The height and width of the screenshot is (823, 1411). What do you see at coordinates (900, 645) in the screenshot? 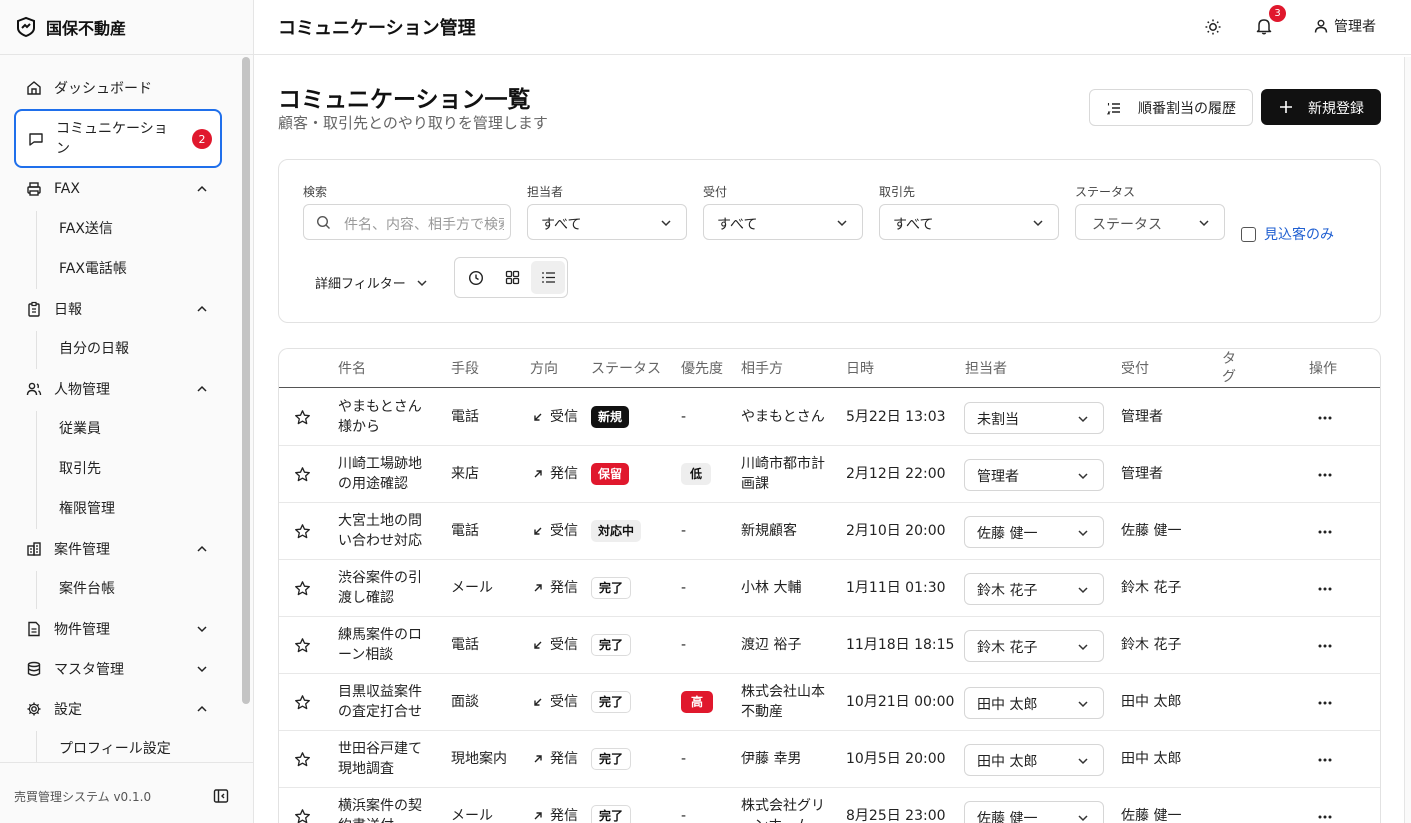
I see `row-datetime: 11月18日 18:15` at bounding box center [900, 645].